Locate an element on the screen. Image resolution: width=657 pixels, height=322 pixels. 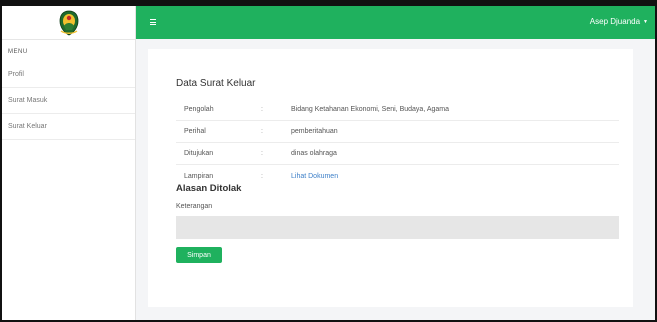
sidebar-item-surat-keluar: Surat Keluar is located at coordinates (68, 127).